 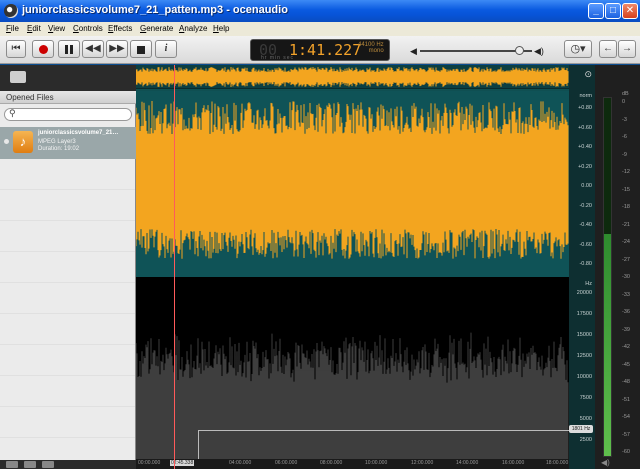 I want to click on audio-file-icon: ♪, so click(x=23, y=142).